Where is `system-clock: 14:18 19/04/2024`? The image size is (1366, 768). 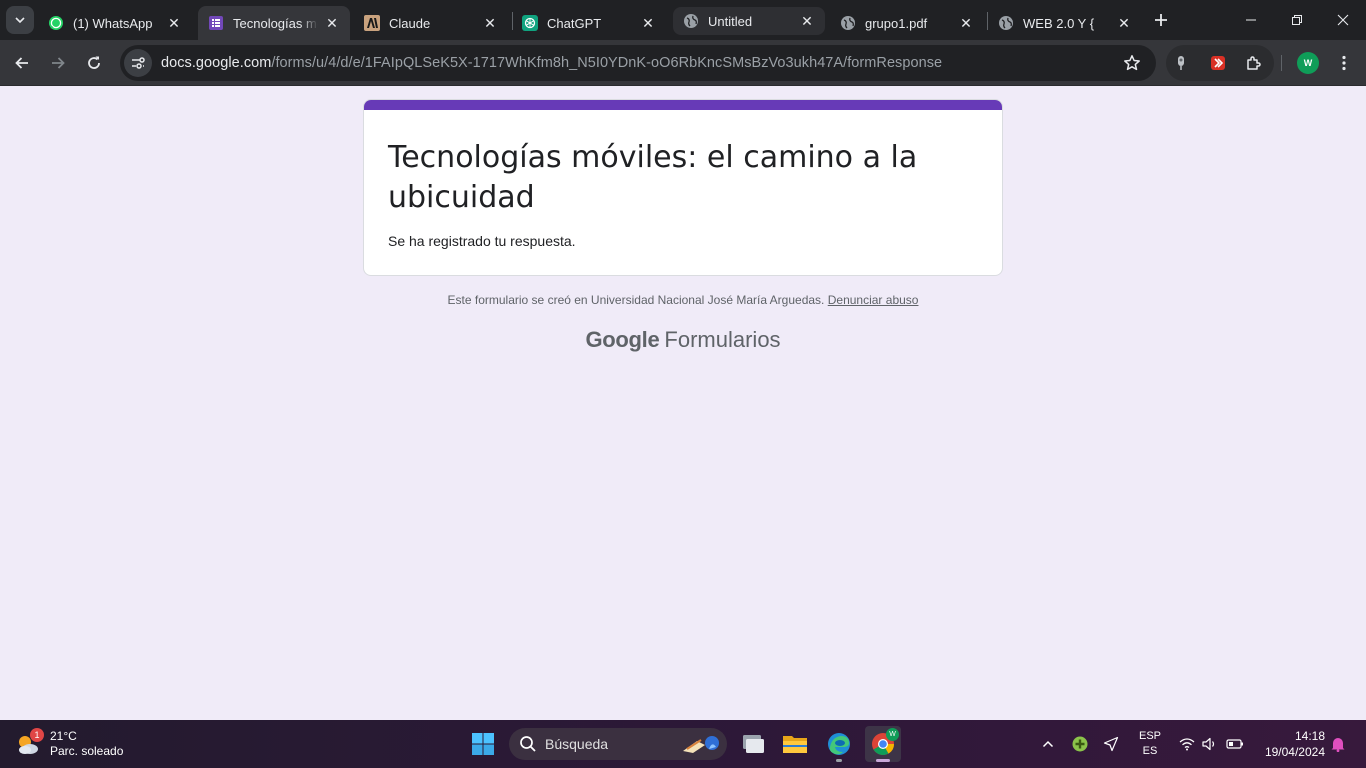 system-clock: 14:18 19/04/2024 is located at coordinates (1290, 744).